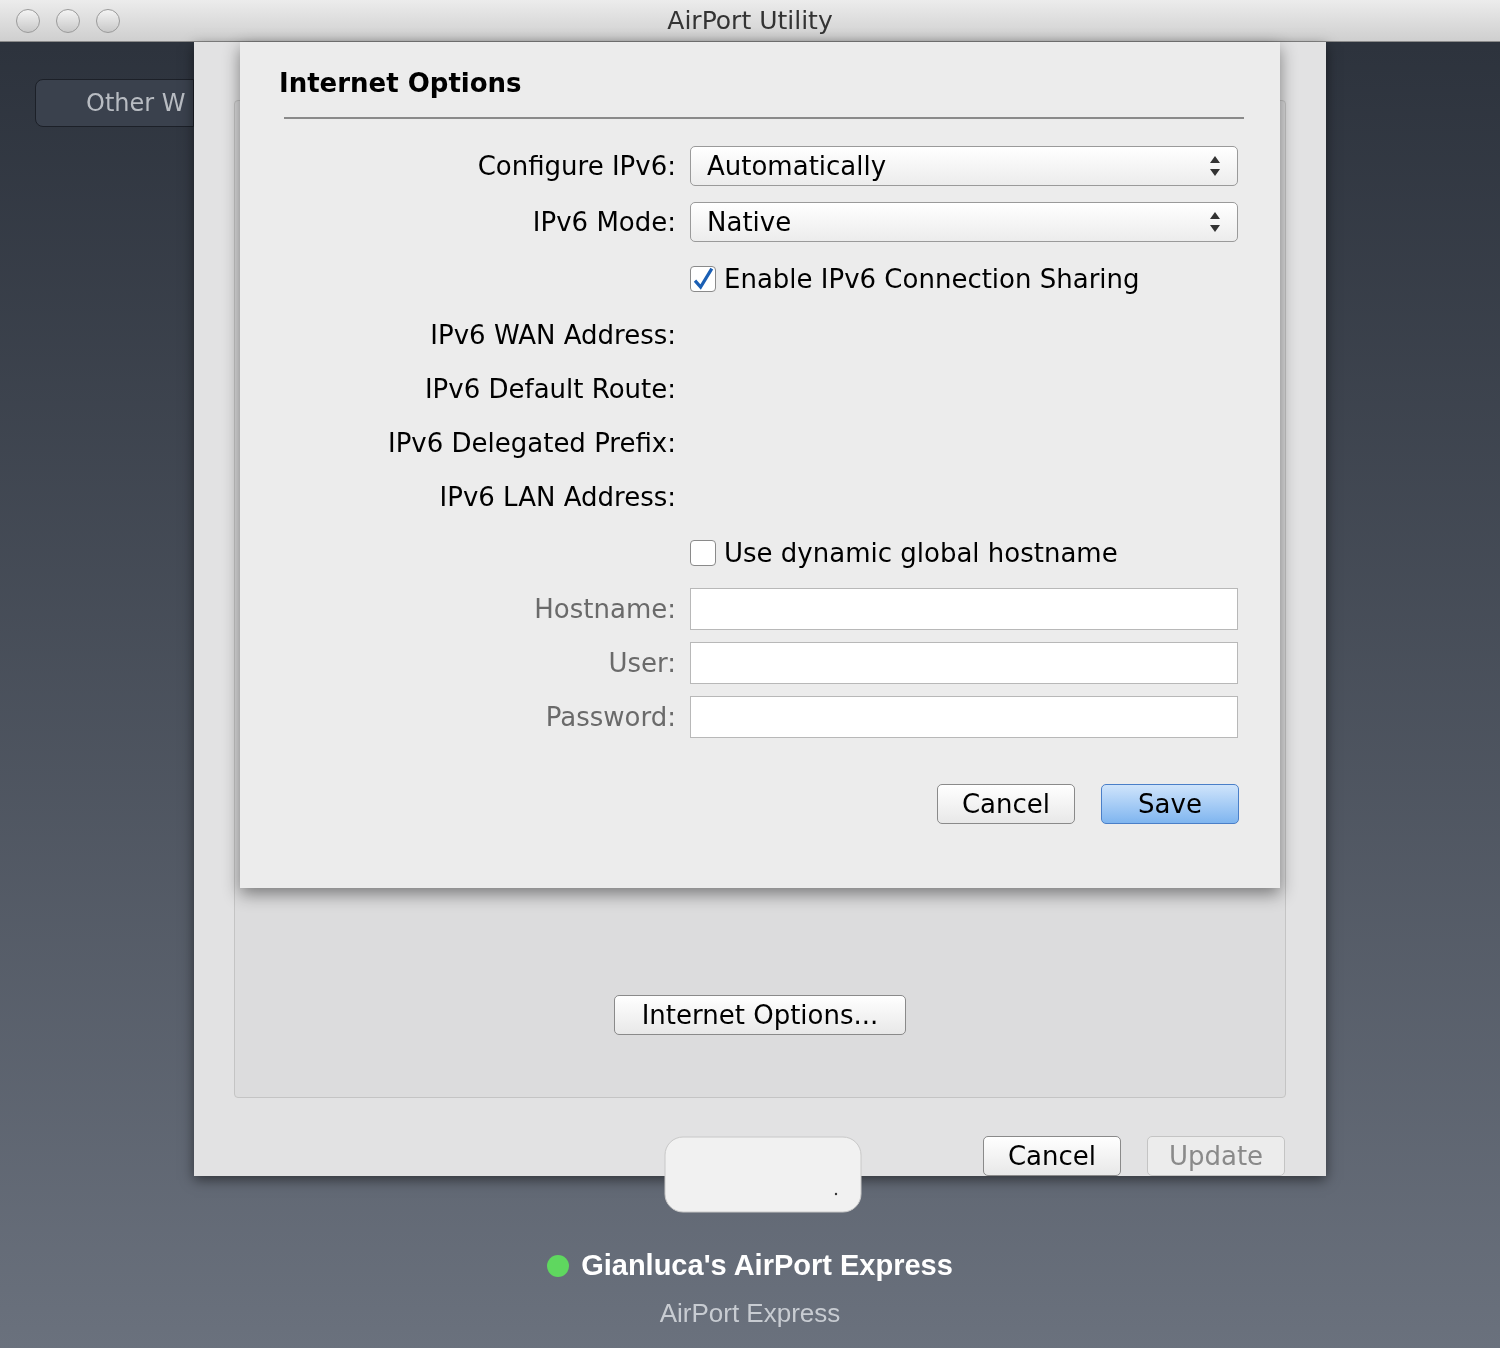 The height and width of the screenshot is (1348, 1500). Describe the element at coordinates (401, 83) in the screenshot. I see `sheet-title: Internet Options` at that location.